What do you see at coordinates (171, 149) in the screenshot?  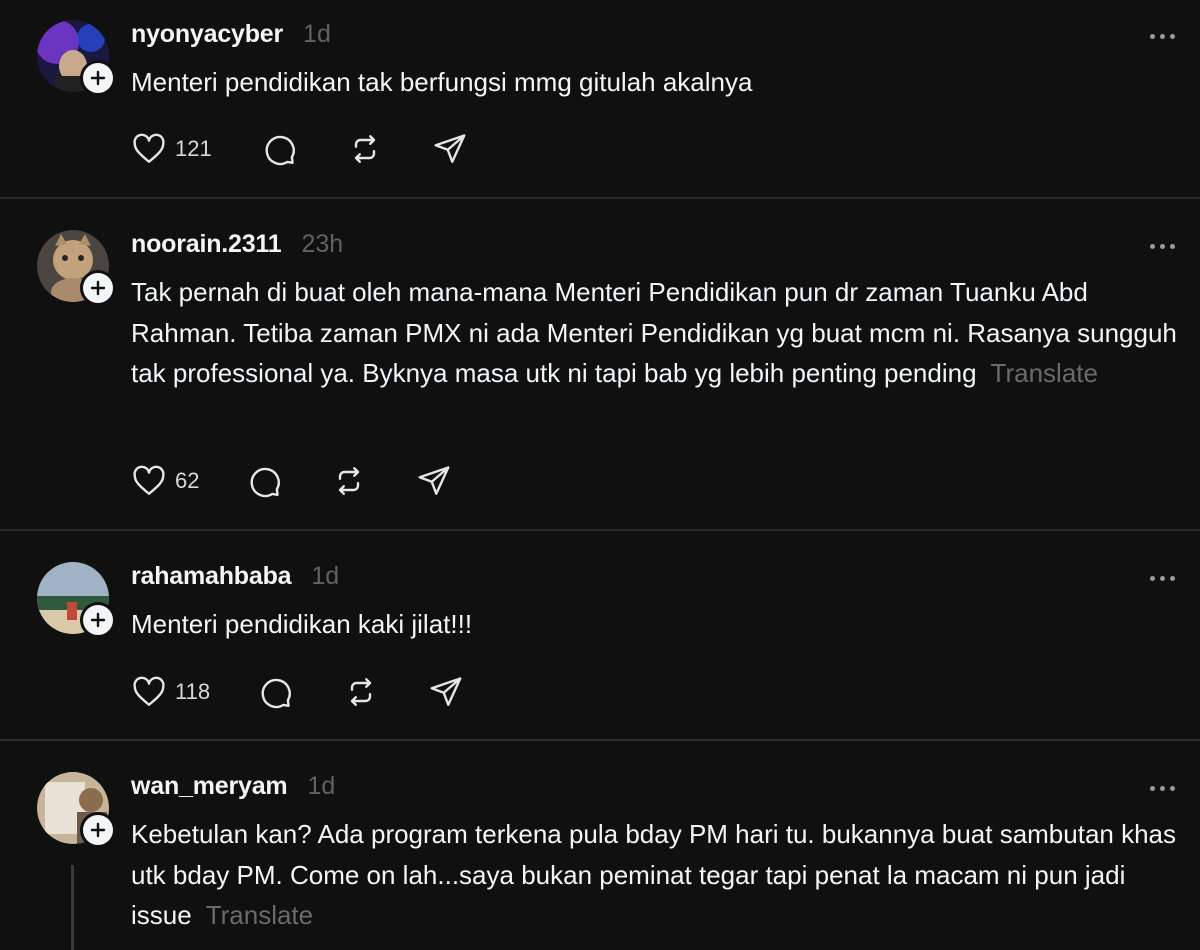 I see `like-button: 121` at bounding box center [171, 149].